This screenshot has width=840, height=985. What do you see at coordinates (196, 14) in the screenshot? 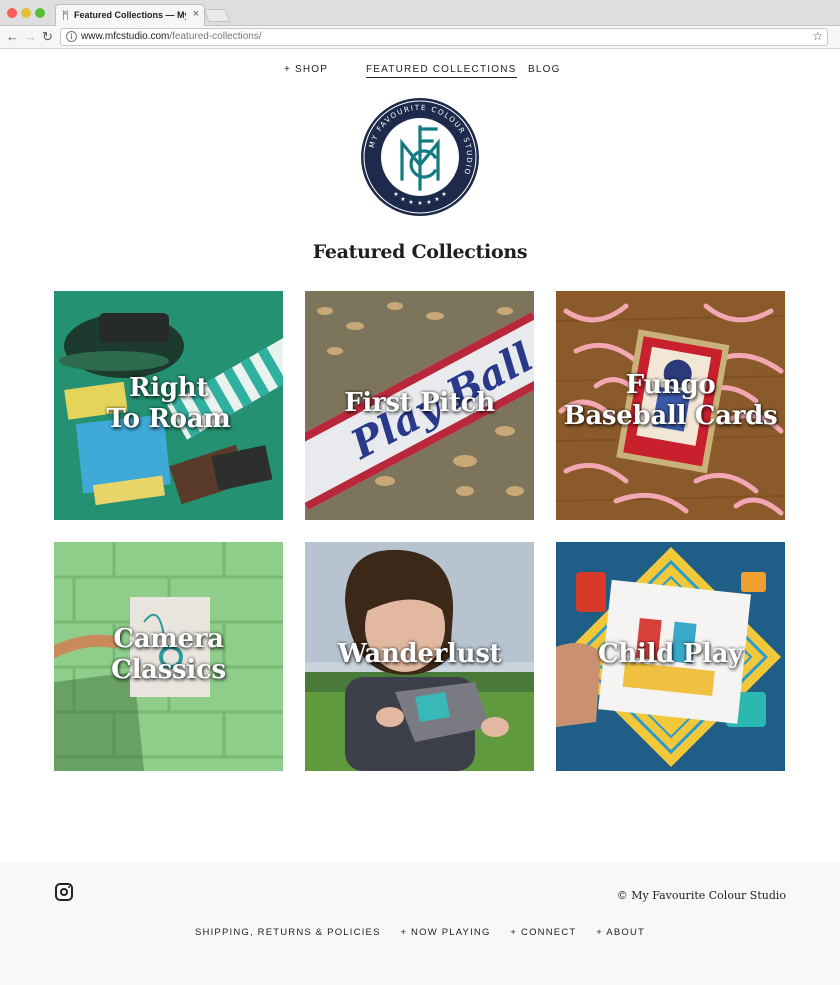
I see `close-tab-icon: ×` at bounding box center [196, 14].